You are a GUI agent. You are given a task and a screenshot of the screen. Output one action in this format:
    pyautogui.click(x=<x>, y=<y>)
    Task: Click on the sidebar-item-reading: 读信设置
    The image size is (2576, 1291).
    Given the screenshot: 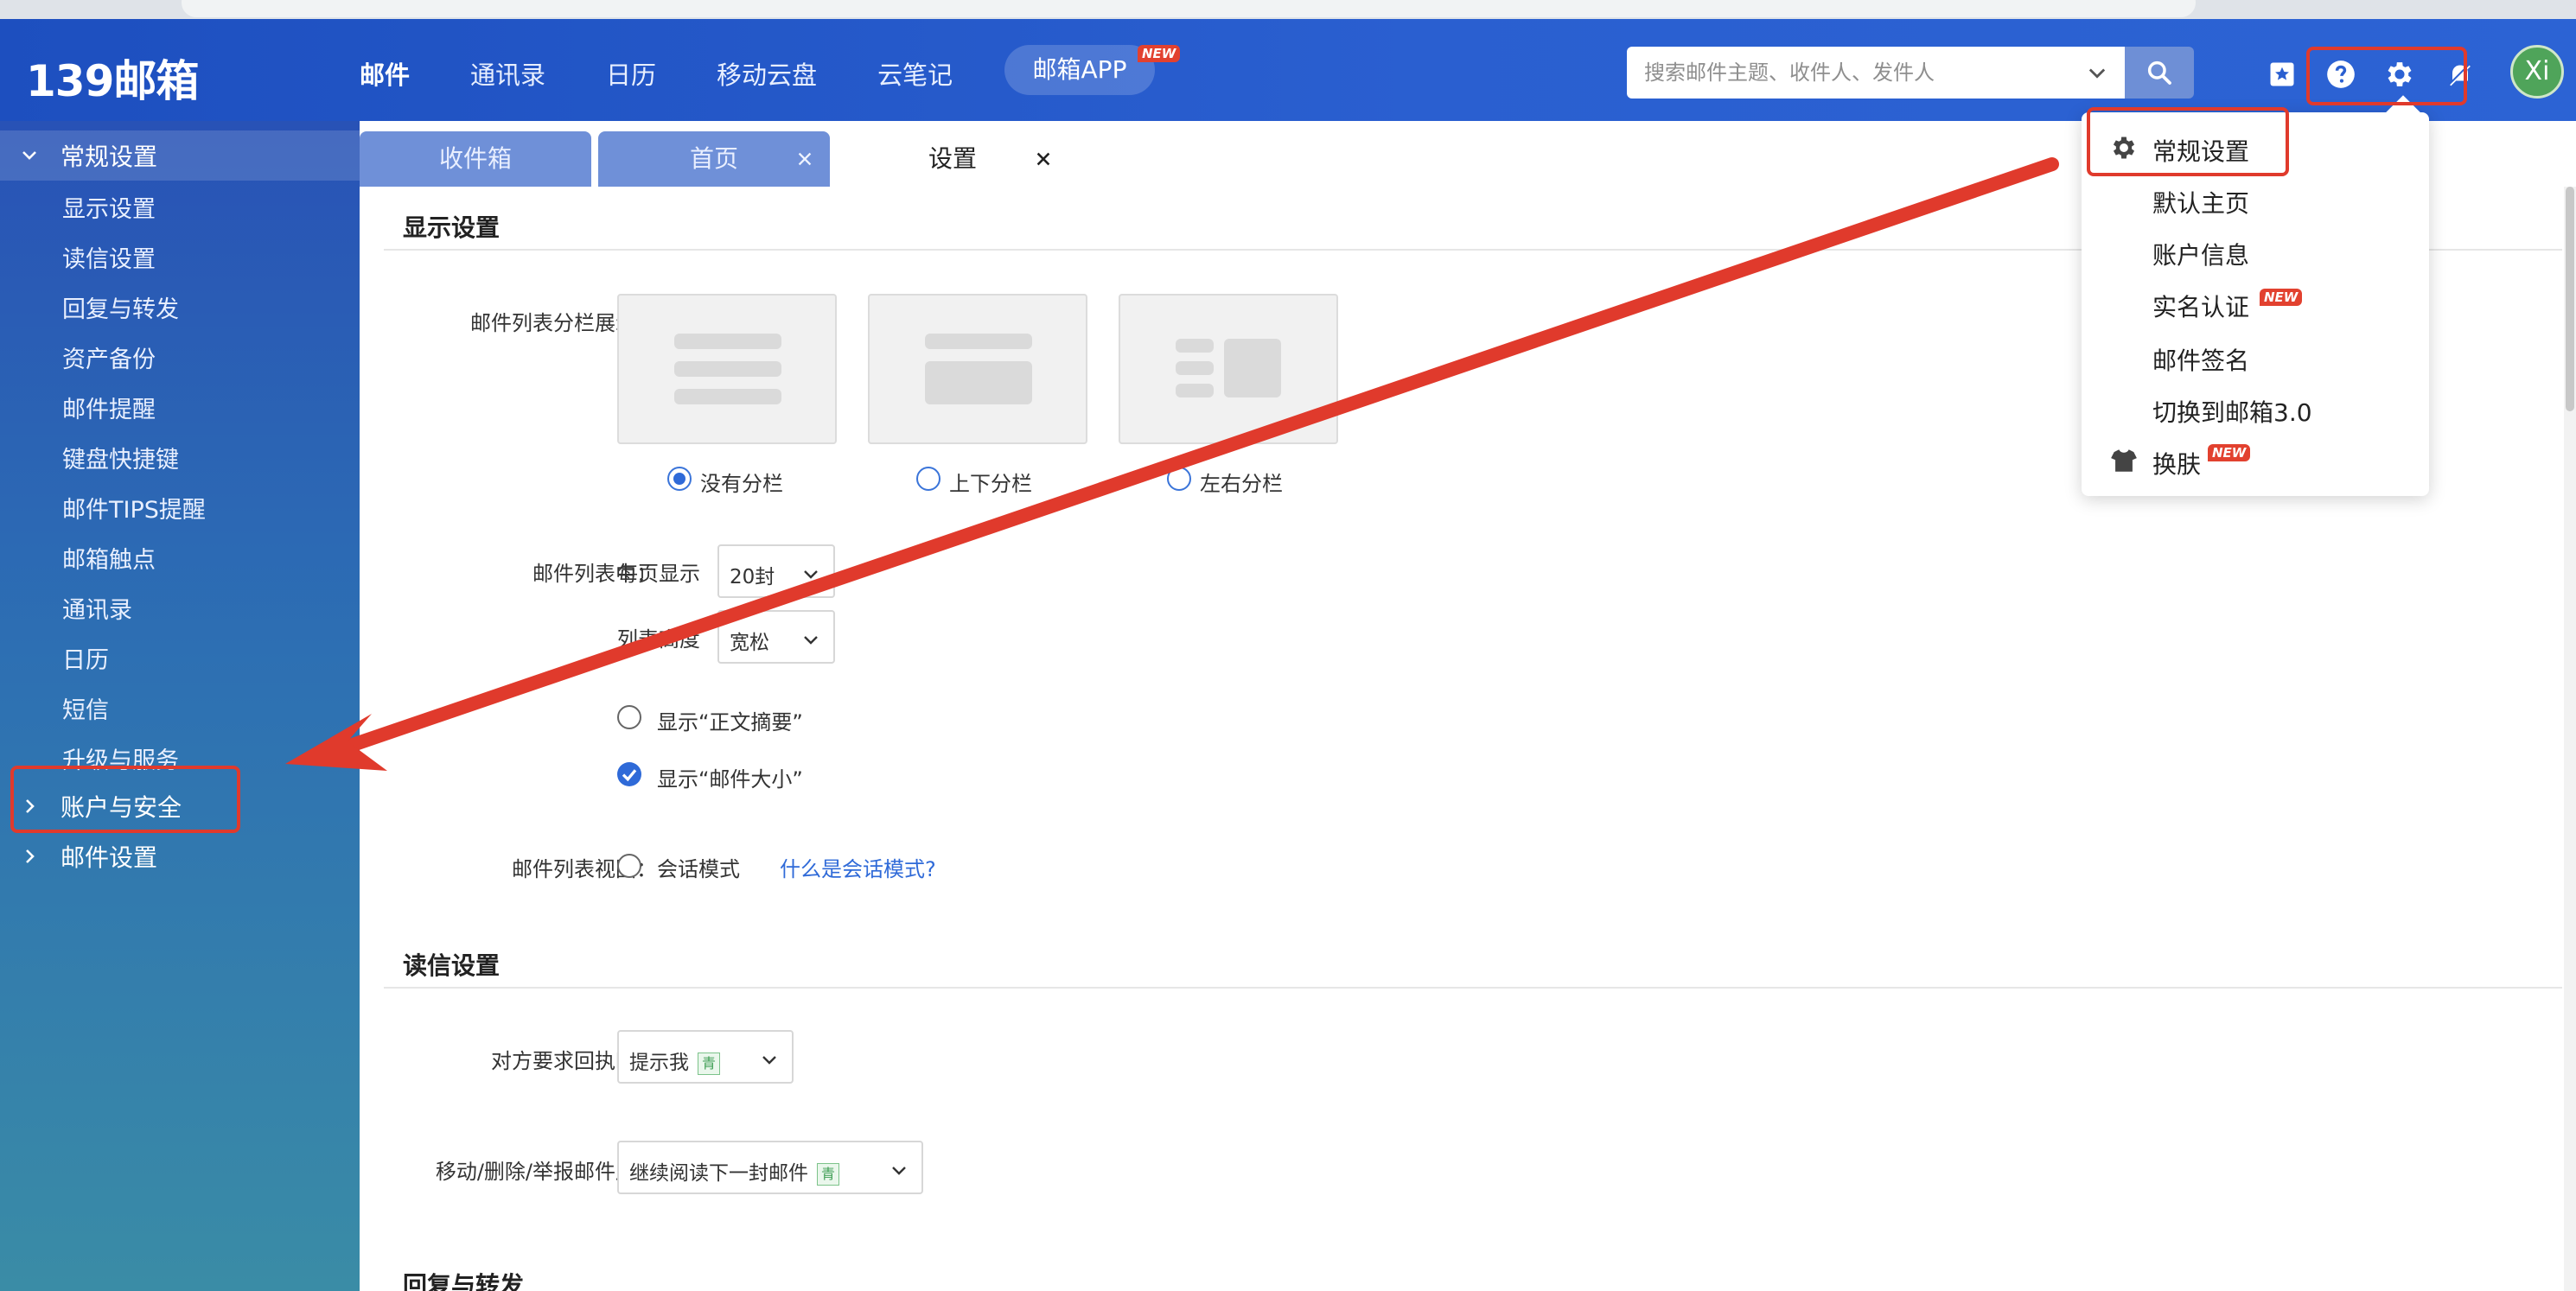 What is the action you would take?
    pyautogui.click(x=109, y=257)
    